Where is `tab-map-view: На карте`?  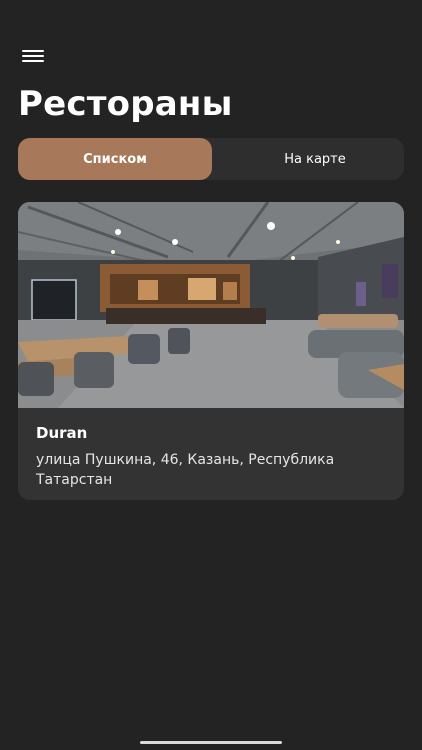 tab-map-view: На карте is located at coordinates (315, 159).